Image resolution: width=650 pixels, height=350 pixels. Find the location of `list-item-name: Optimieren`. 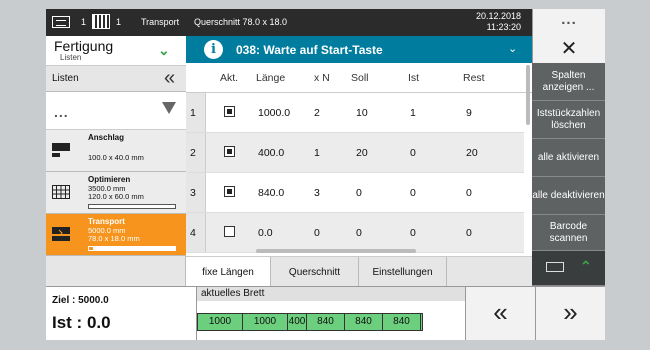

list-item-name: Optimieren is located at coordinates (109, 179).